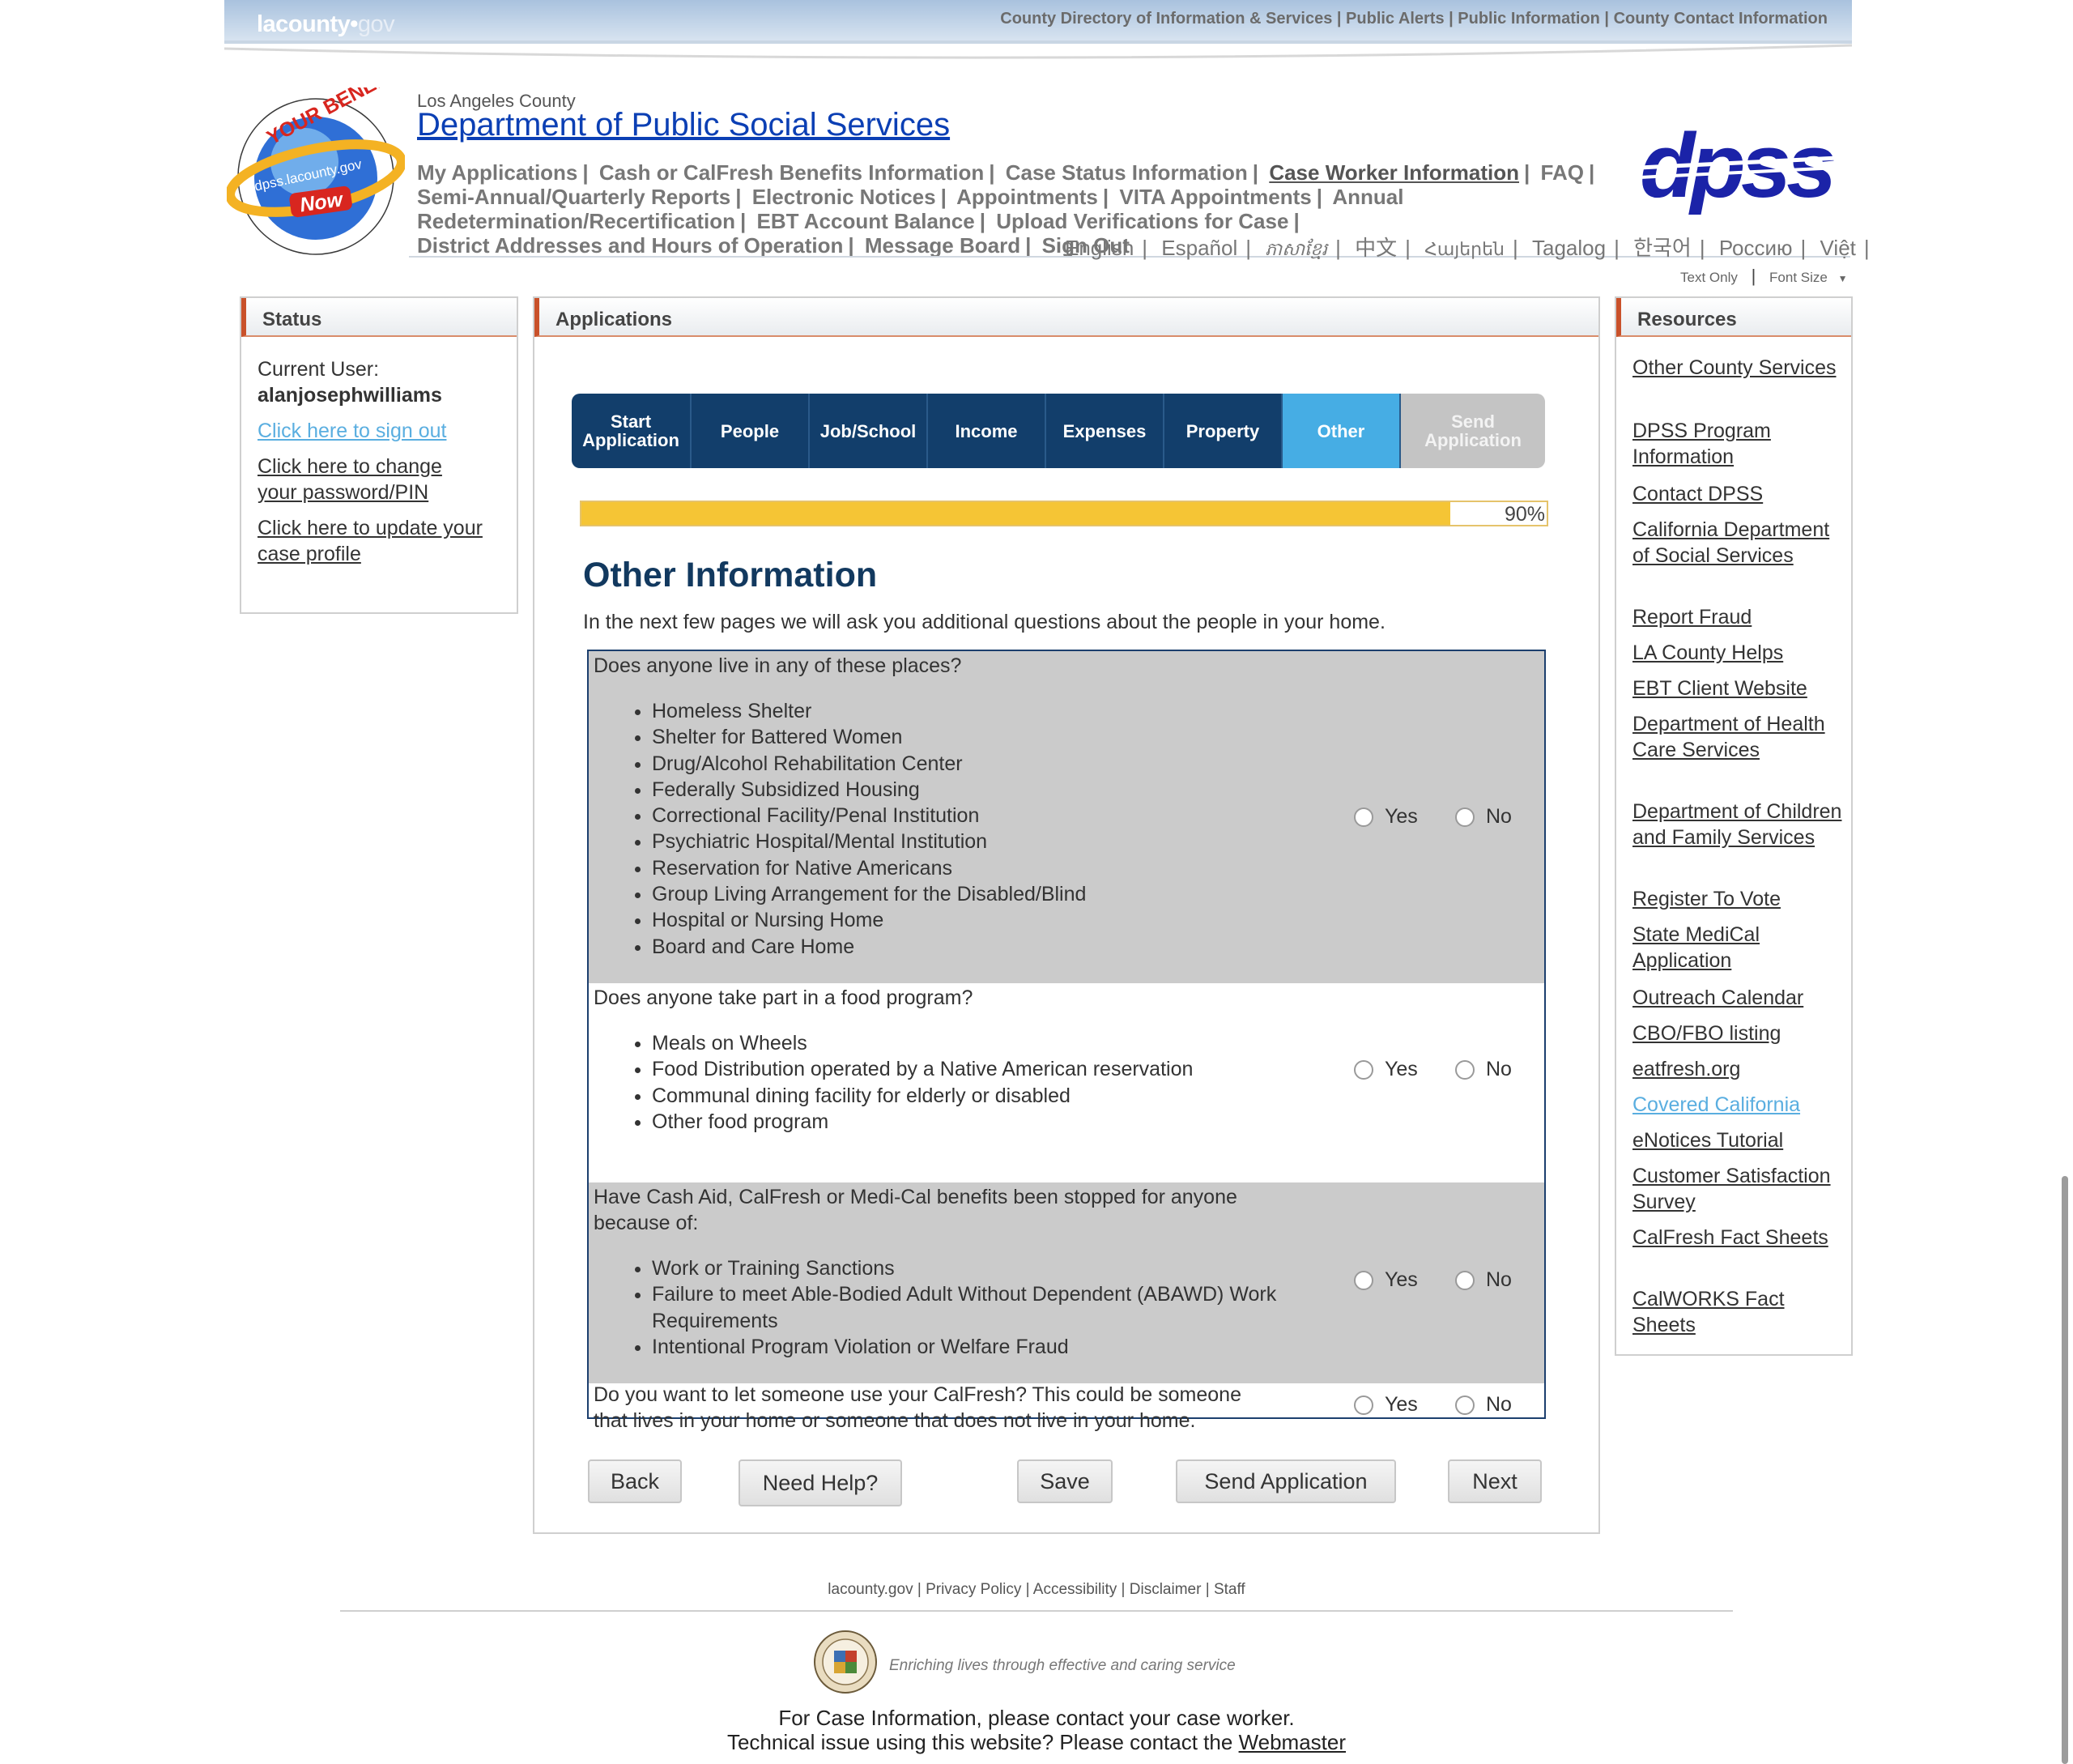 The image size is (2073, 1764). What do you see at coordinates (2065, 1470) in the screenshot?
I see `scrollbar-thumb` at bounding box center [2065, 1470].